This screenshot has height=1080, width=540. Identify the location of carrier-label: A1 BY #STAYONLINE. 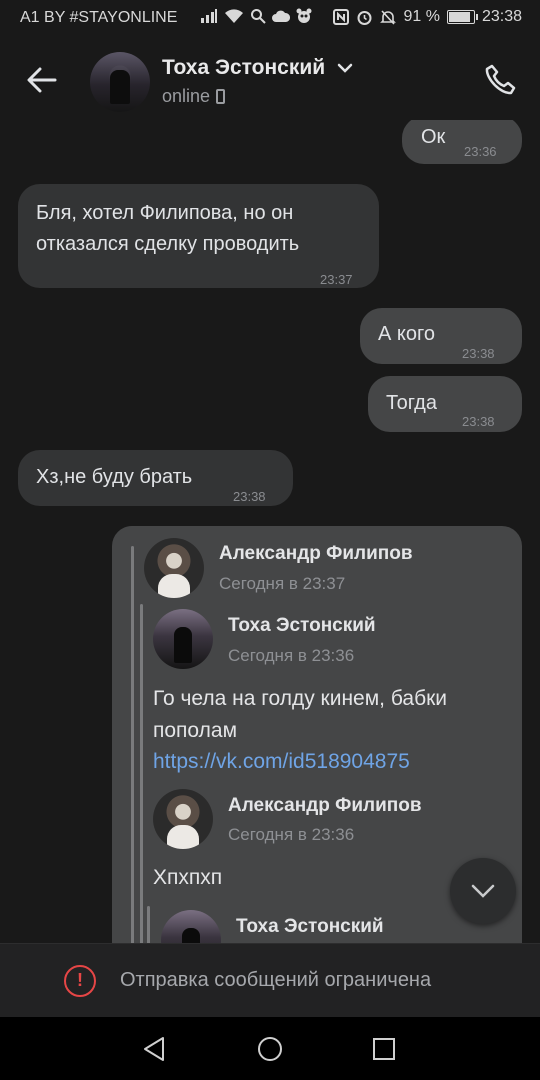
(99, 17).